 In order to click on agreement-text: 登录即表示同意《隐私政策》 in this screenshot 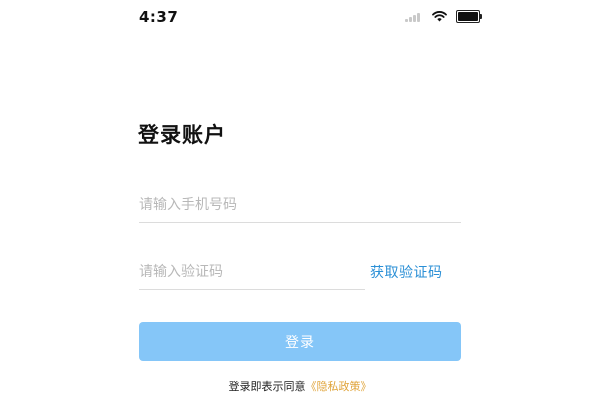, I will do `click(300, 386)`.